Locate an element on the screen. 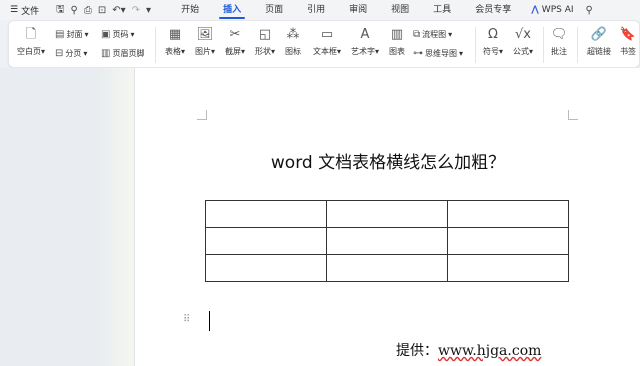  document-heading: word 文档表格横线怎么加粗？ is located at coordinates (388, 163).